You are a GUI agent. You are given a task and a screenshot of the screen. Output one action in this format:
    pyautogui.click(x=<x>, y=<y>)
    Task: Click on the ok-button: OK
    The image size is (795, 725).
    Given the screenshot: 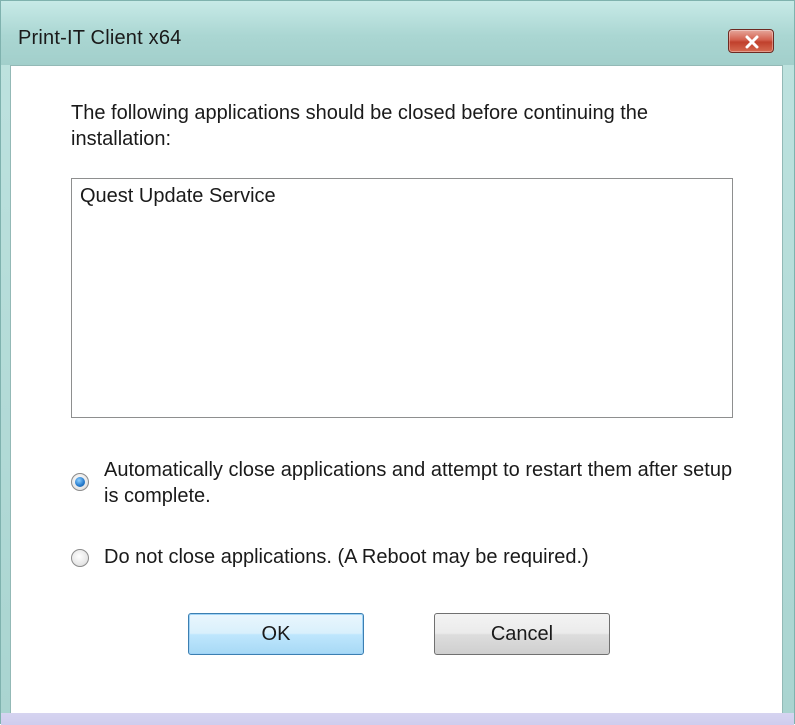 What is the action you would take?
    pyautogui.click(x=276, y=634)
    